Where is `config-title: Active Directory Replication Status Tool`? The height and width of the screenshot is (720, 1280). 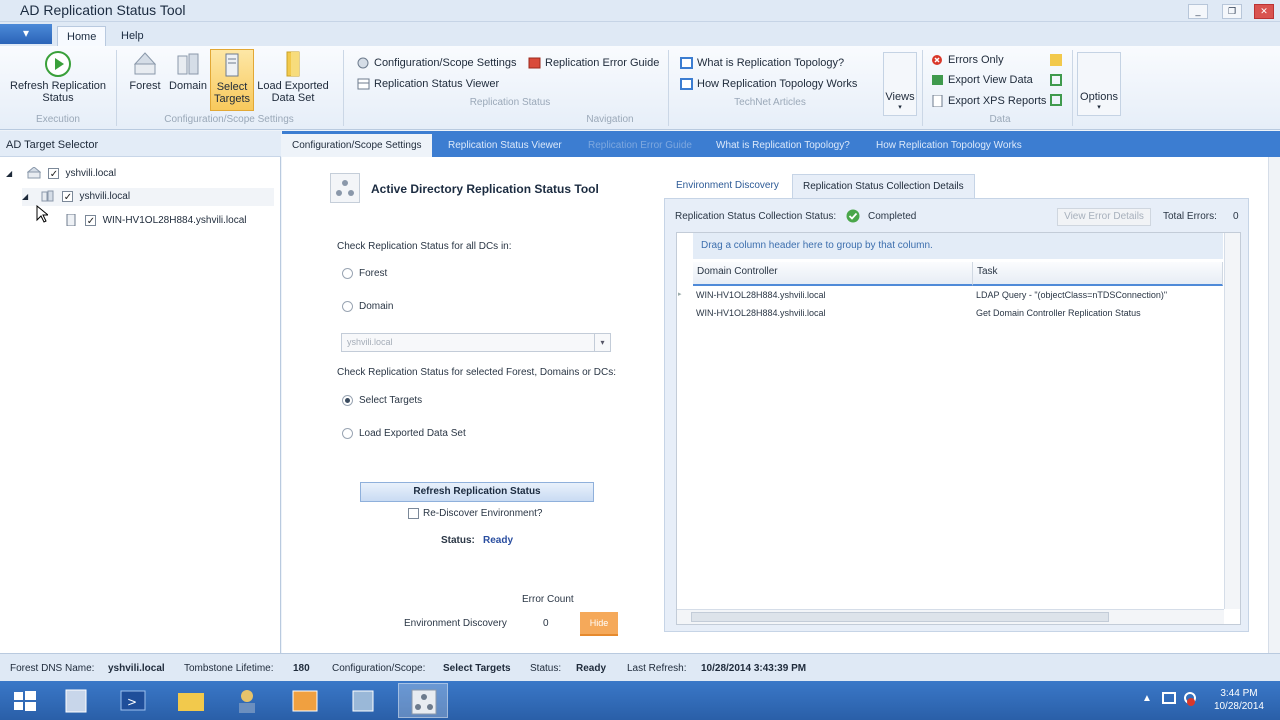 config-title: Active Directory Replication Status Tool is located at coordinates (485, 189).